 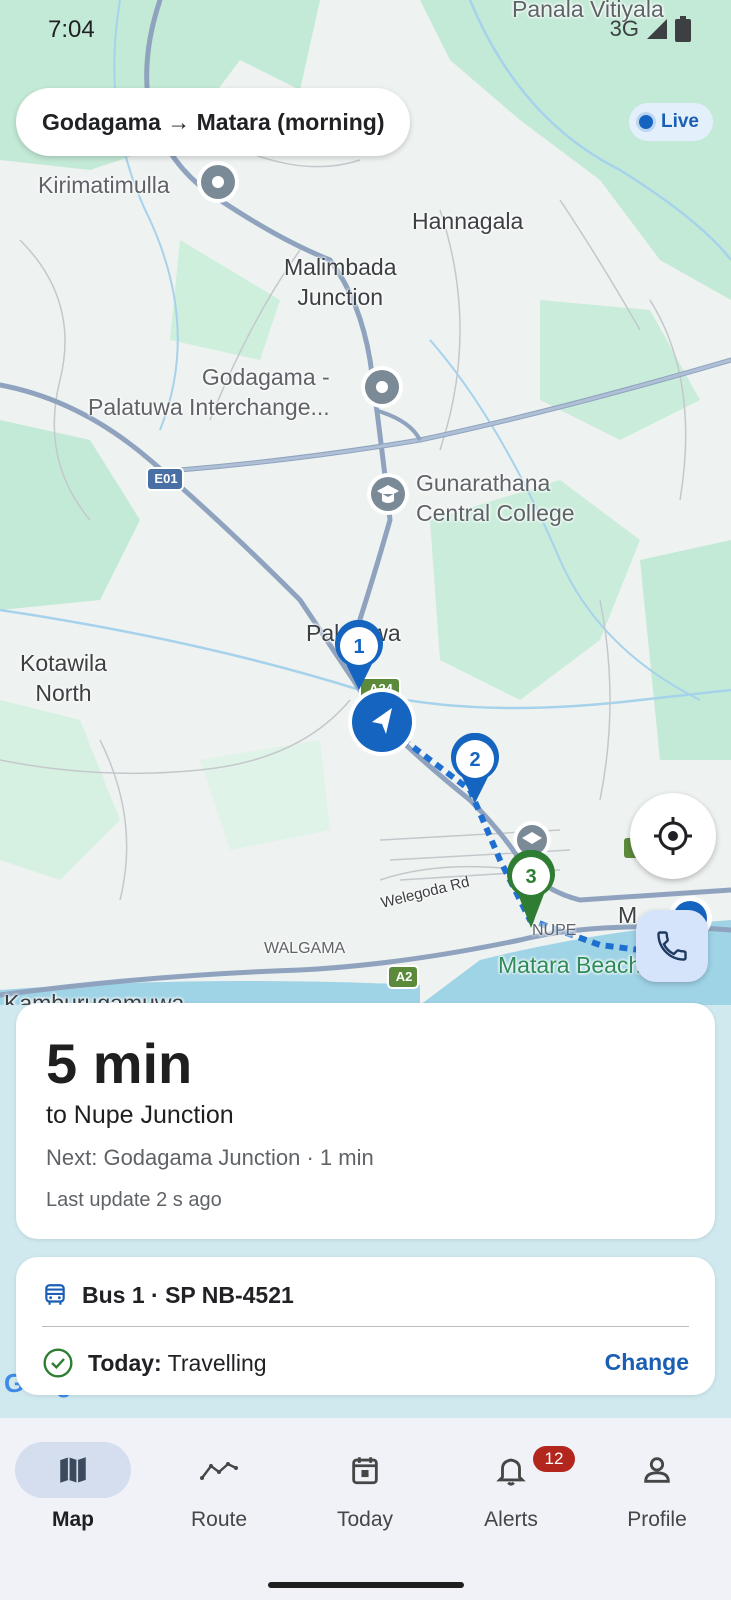 I want to click on nav-item-alerts: 12 Alerts, so click(x=511, y=1487).